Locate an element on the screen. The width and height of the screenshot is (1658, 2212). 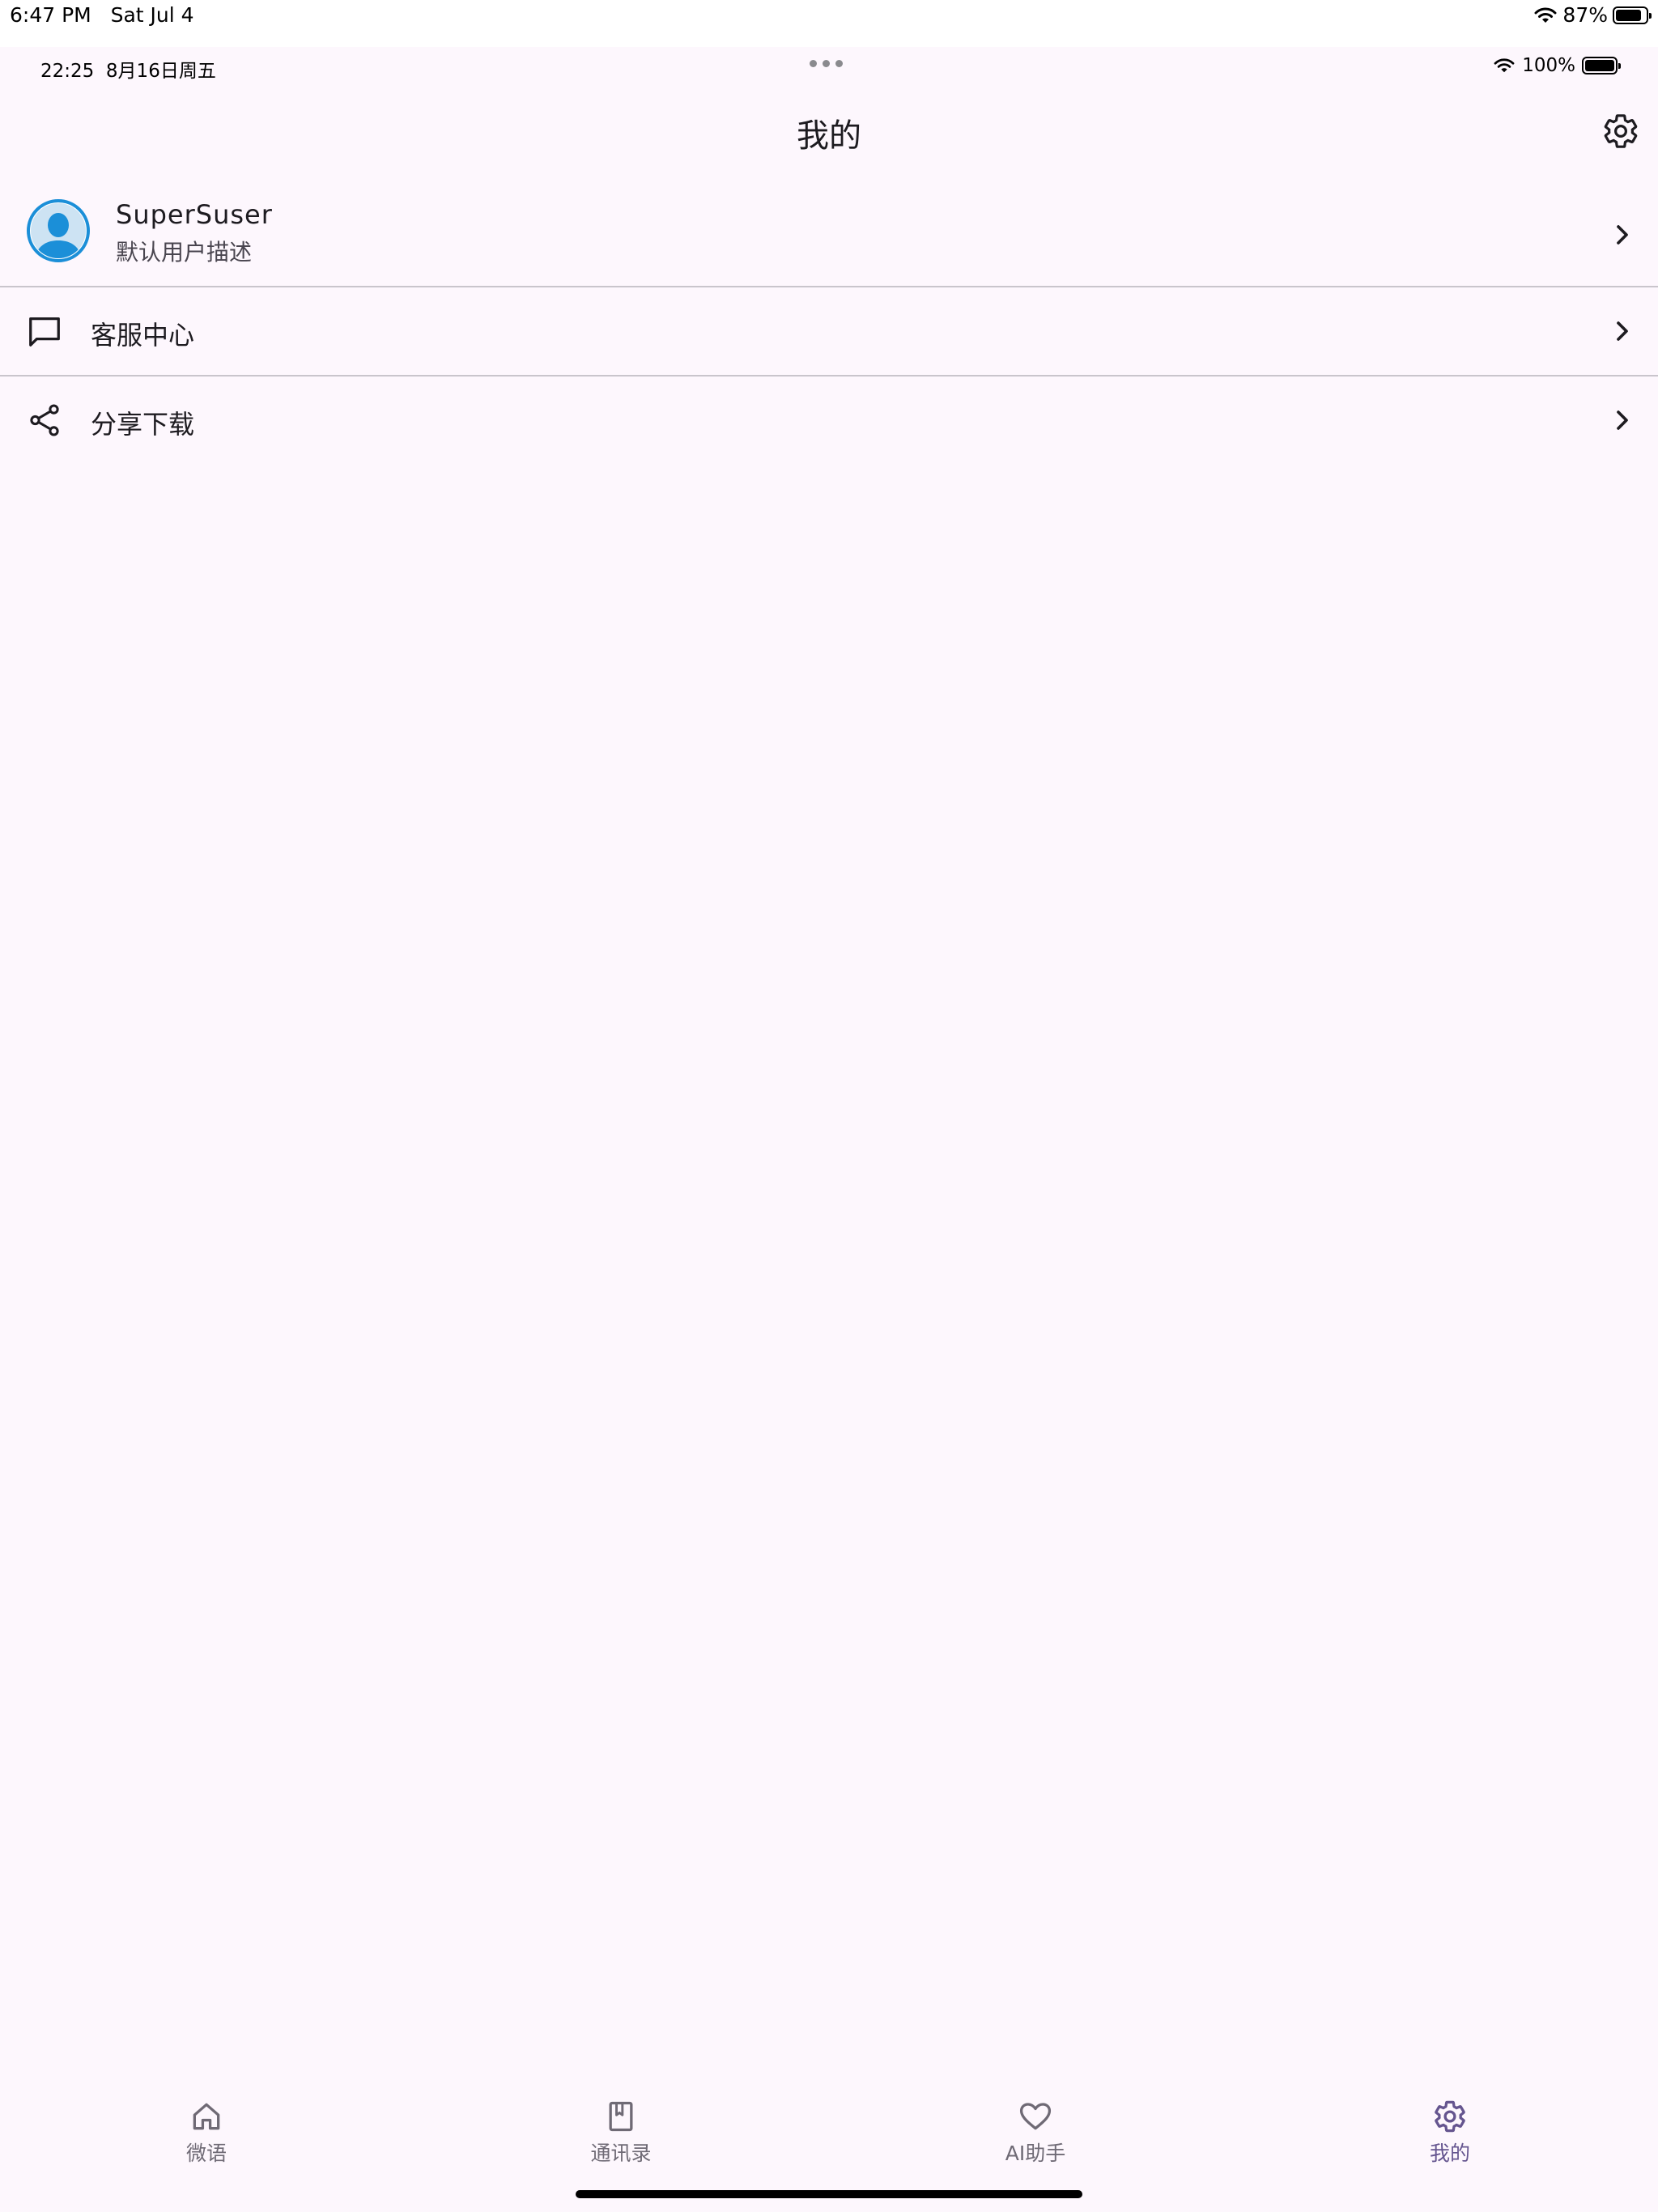
profile-row: SuperSuser 默认用户描述 is located at coordinates (829, 236).